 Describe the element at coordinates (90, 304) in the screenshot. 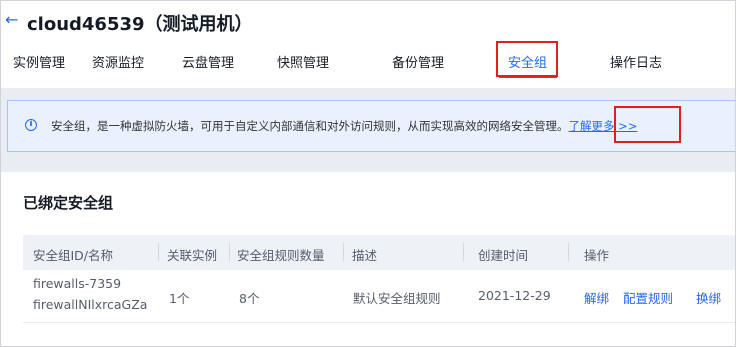

I see `security-group-name: firewallNIlxrcaGZa` at that location.